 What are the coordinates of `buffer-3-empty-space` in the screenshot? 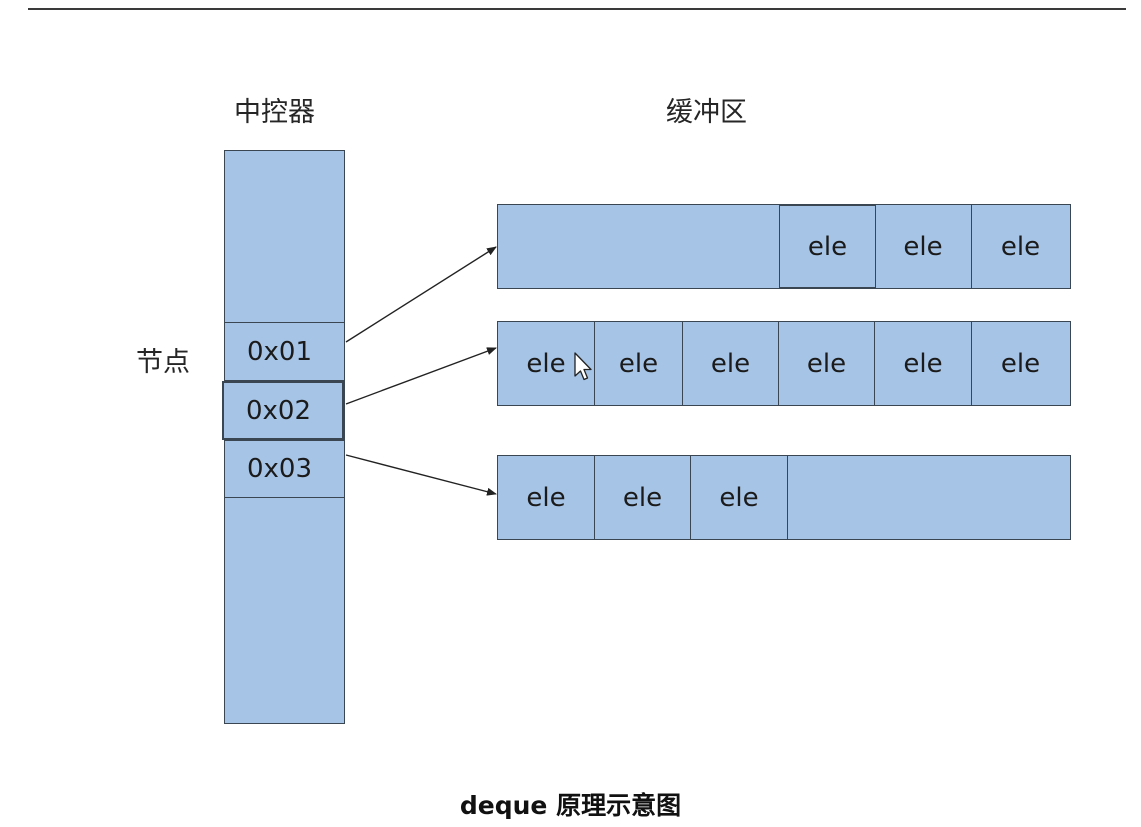 It's located at (928, 497).